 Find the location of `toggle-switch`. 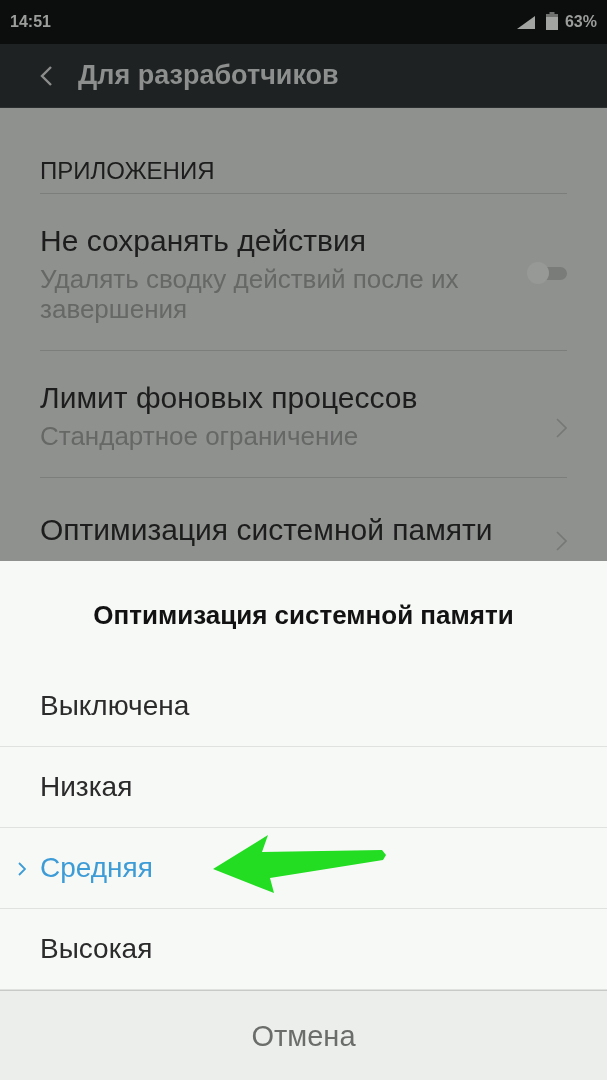

toggle-switch is located at coordinates (548, 272).